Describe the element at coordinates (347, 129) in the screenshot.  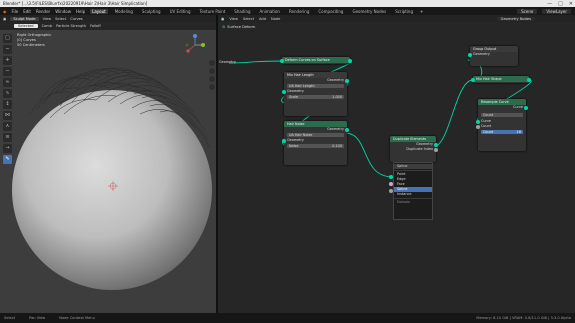
I see `noise-output-socket` at that location.